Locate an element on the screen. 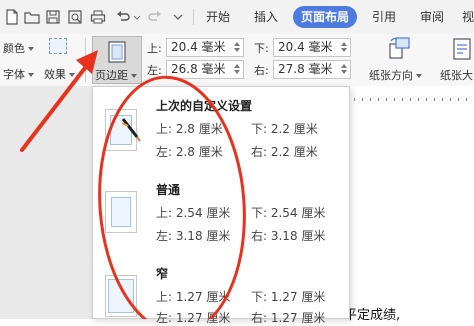 The image size is (474, 326). margins-icon is located at coordinates (117, 54).